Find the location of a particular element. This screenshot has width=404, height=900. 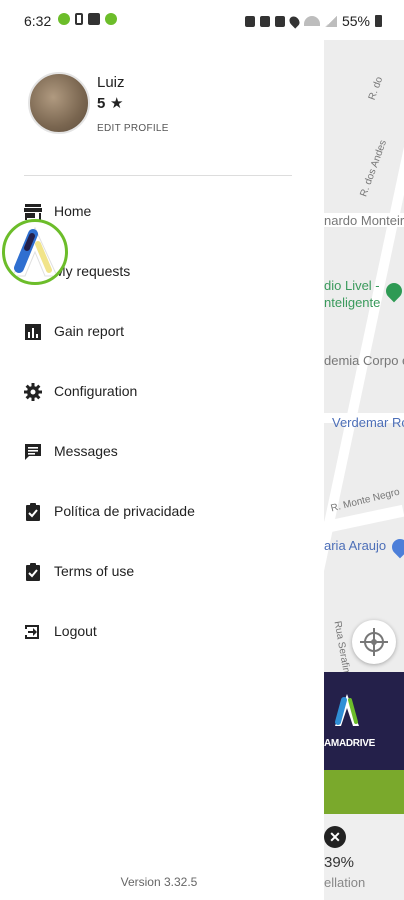

crosshair-icon-dot is located at coordinates (374, 642).